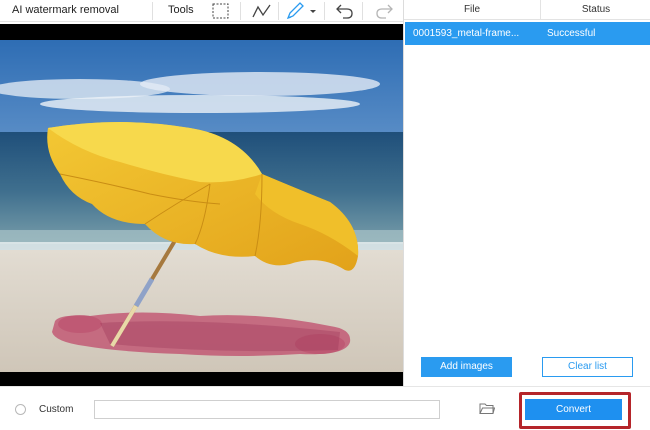 Image resolution: width=650 pixels, height=430 pixels. I want to click on column-header-file: File, so click(472, 10).